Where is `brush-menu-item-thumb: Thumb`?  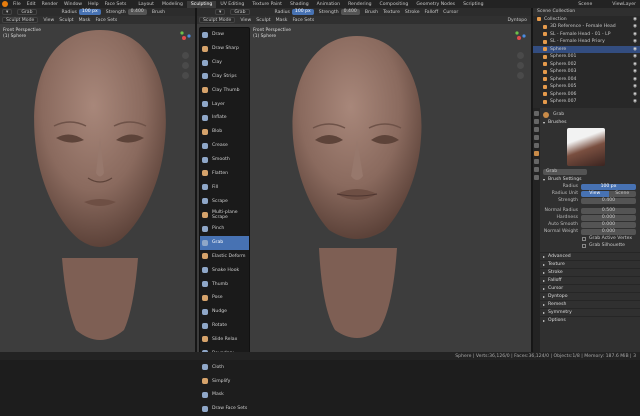 brush-menu-item-thumb: Thumb is located at coordinates (224, 284).